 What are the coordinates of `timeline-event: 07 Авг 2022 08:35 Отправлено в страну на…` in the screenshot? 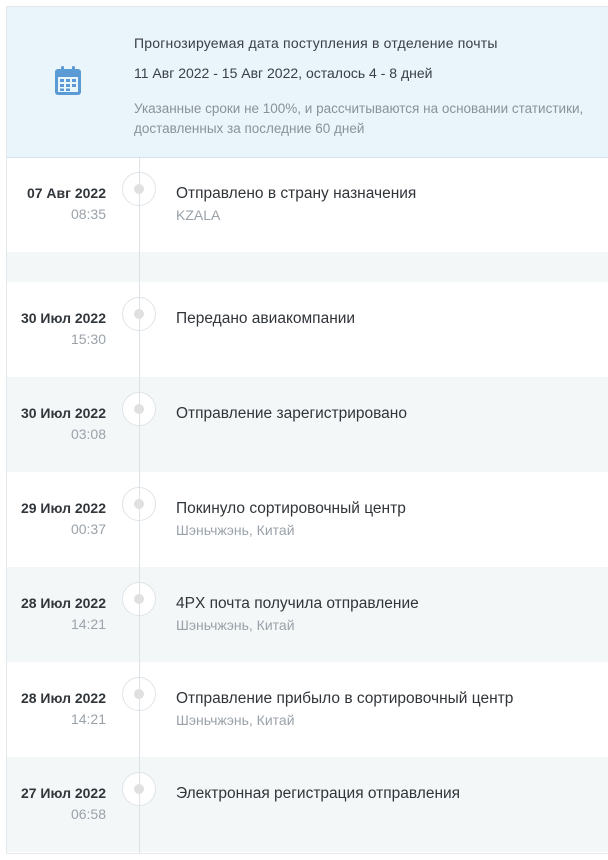 It's located at (307, 204).